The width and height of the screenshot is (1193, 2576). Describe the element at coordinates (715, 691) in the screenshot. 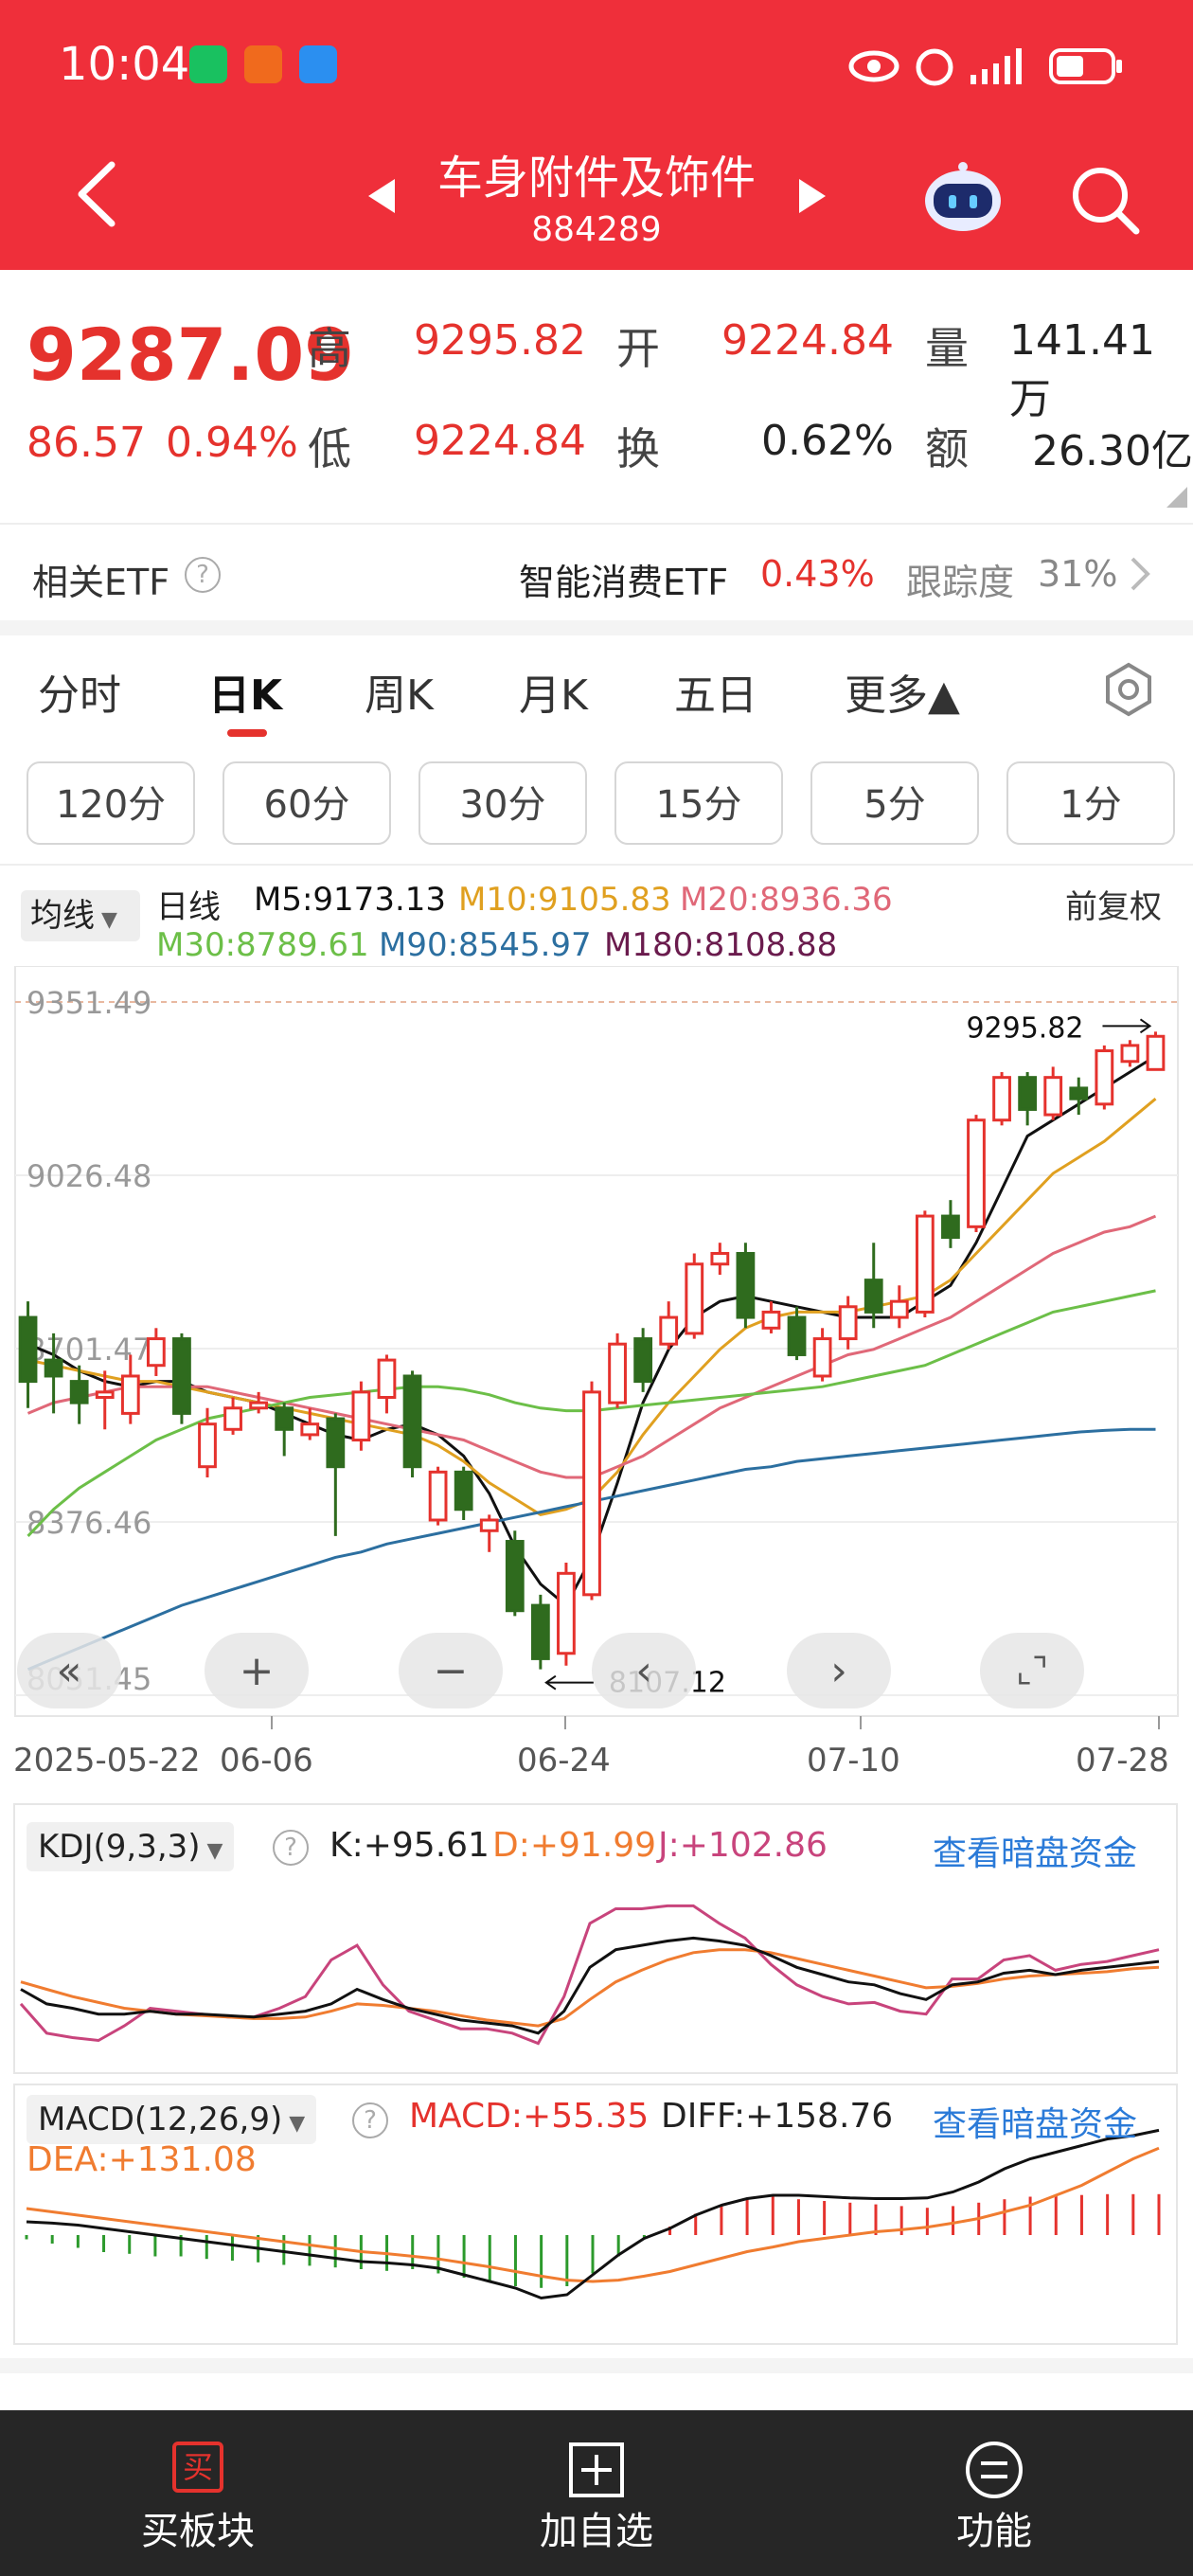

I see `tab-five-day: 五日` at that location.